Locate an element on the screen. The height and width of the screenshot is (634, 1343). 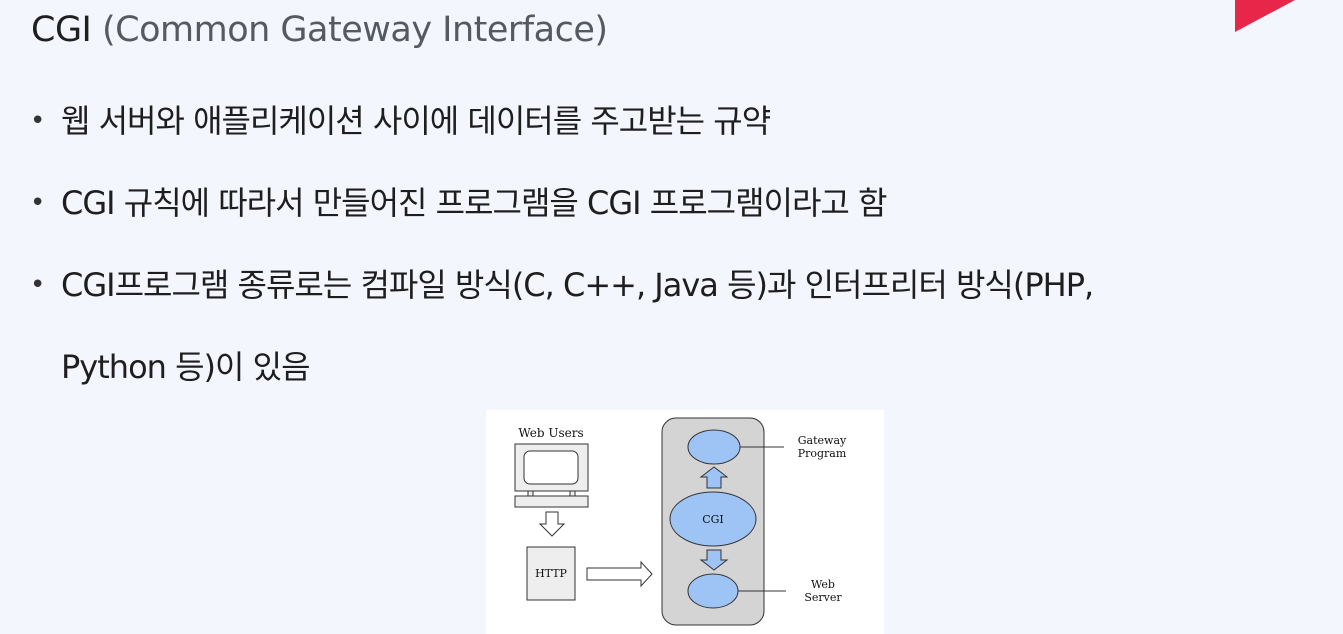
server-label-line-2: Server is located at coordinates (823, 597).